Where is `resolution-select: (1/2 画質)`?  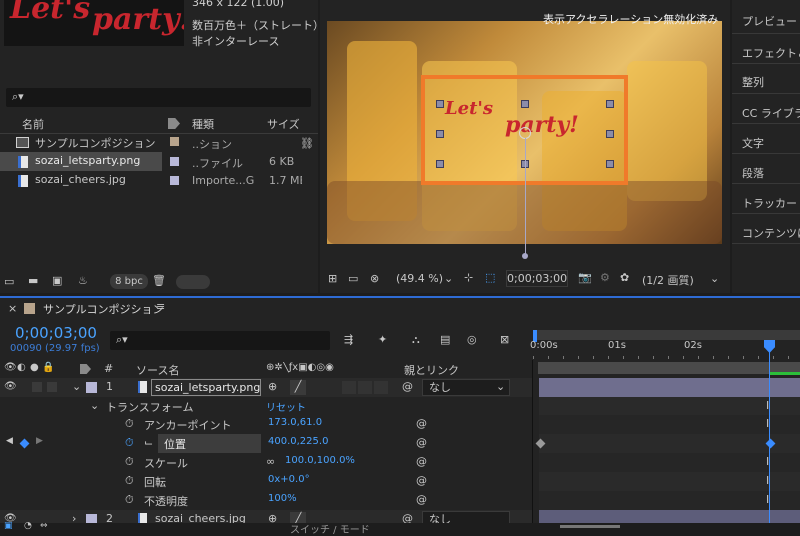 resolution-select: (1/2 画質) is located at coordinates (668, 280).